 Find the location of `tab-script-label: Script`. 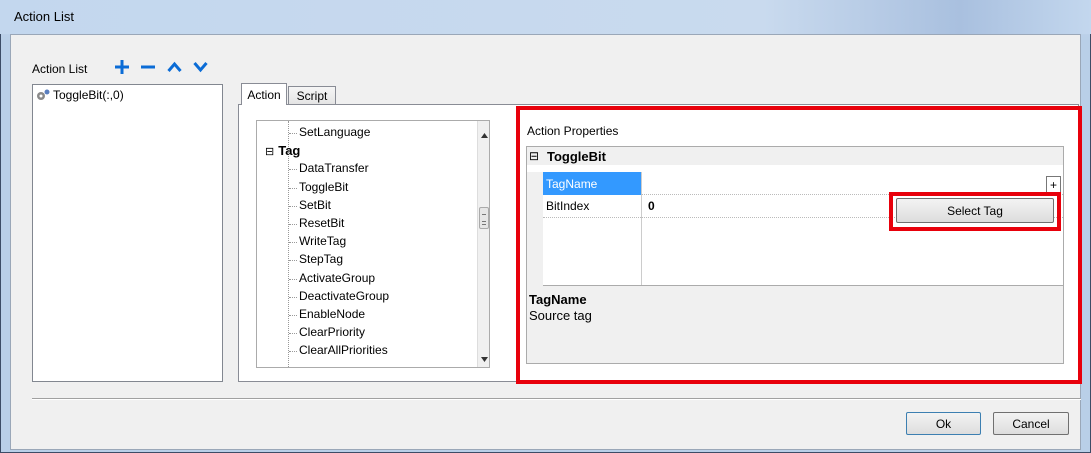

tab-script-label: Script is located at coordinates (312, 96).